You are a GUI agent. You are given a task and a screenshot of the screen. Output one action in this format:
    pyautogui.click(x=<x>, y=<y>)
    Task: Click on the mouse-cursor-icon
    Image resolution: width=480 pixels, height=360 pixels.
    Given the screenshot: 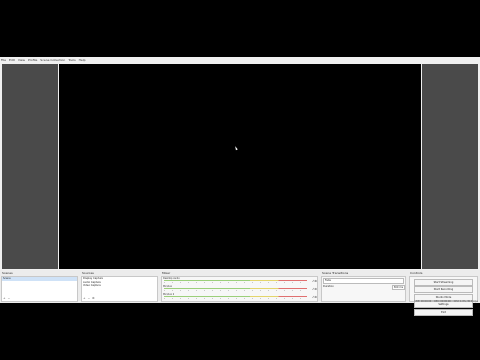 What is the action you would take?
    pyautogui.click(x=236, y=148)
    